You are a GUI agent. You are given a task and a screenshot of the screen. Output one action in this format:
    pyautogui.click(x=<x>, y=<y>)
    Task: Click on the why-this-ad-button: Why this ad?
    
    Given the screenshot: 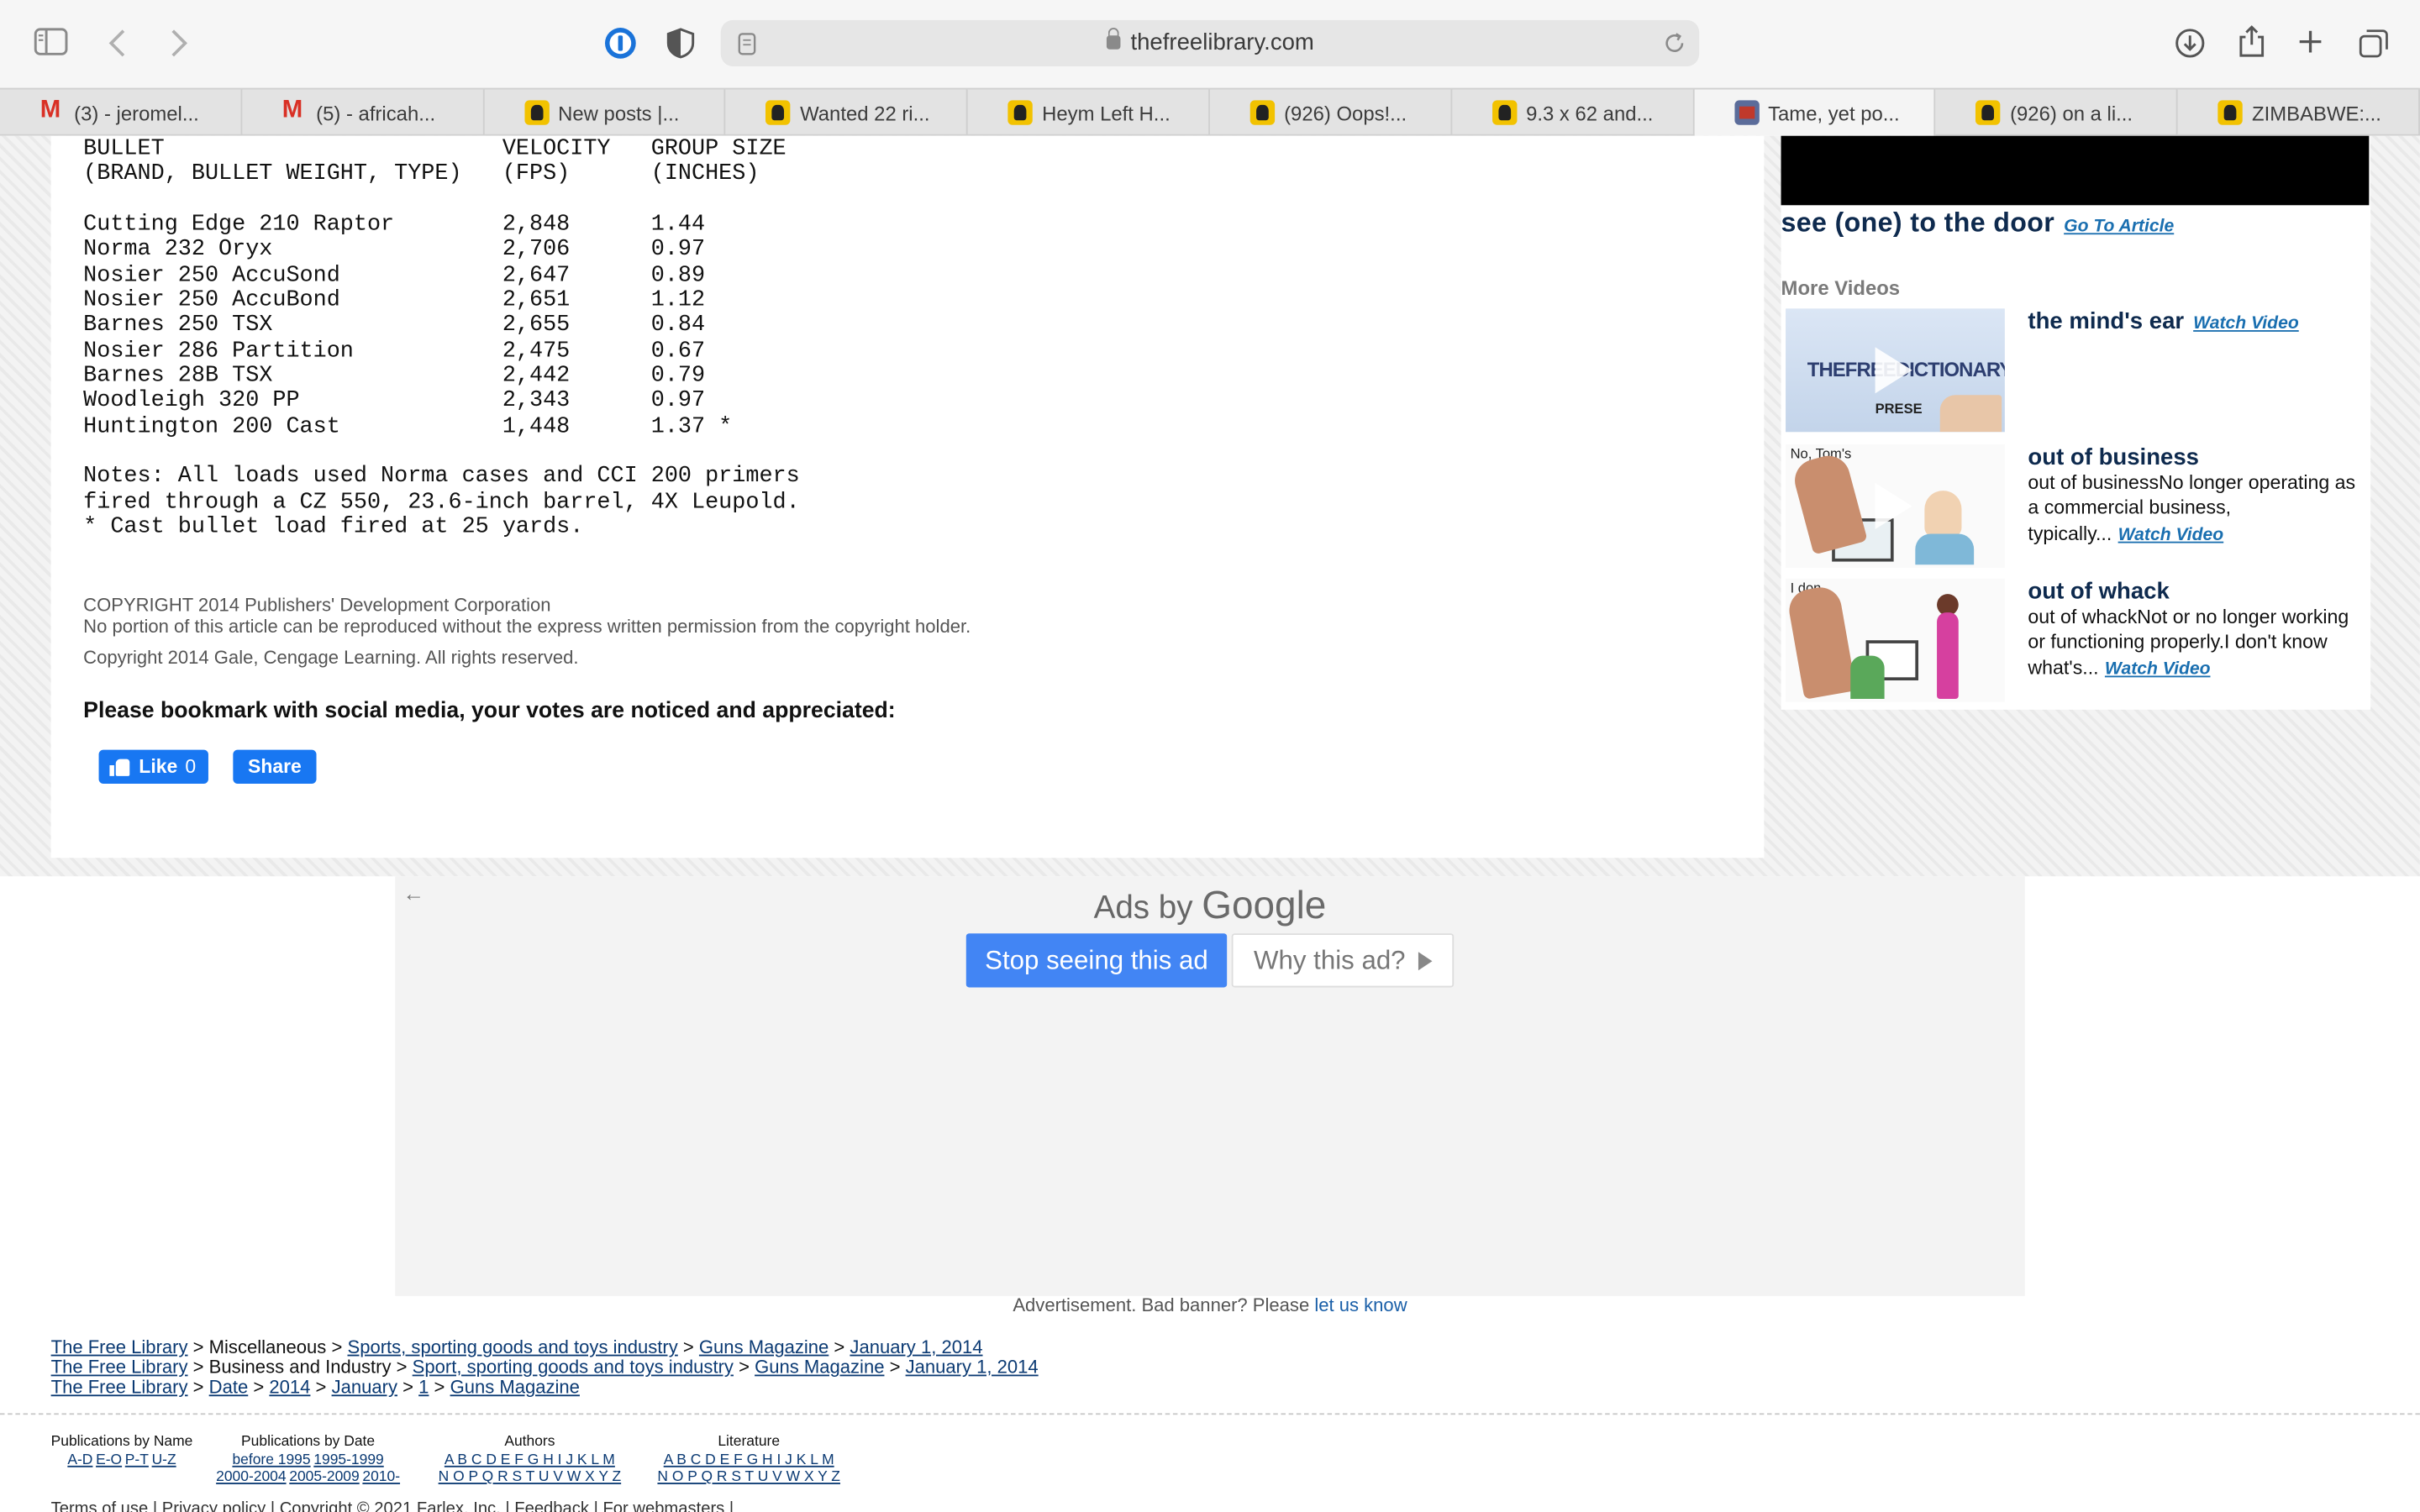 What is the action you would take?
    pyautogui.click(x=1343, y=960)
    